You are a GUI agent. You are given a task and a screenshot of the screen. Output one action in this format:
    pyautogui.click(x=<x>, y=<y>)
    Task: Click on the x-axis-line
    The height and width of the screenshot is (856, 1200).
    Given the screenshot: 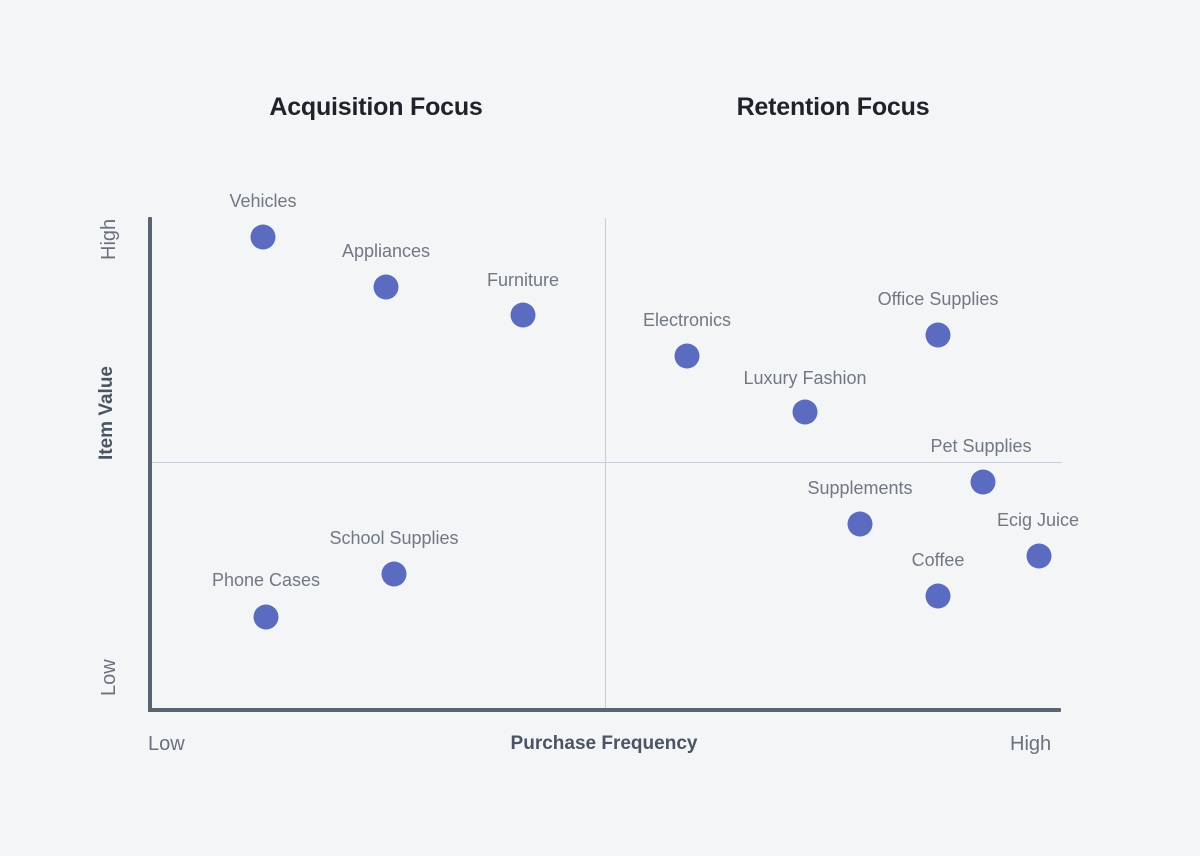 What is the action you would take?
    pyautogui.click(x=604, y=710)
    